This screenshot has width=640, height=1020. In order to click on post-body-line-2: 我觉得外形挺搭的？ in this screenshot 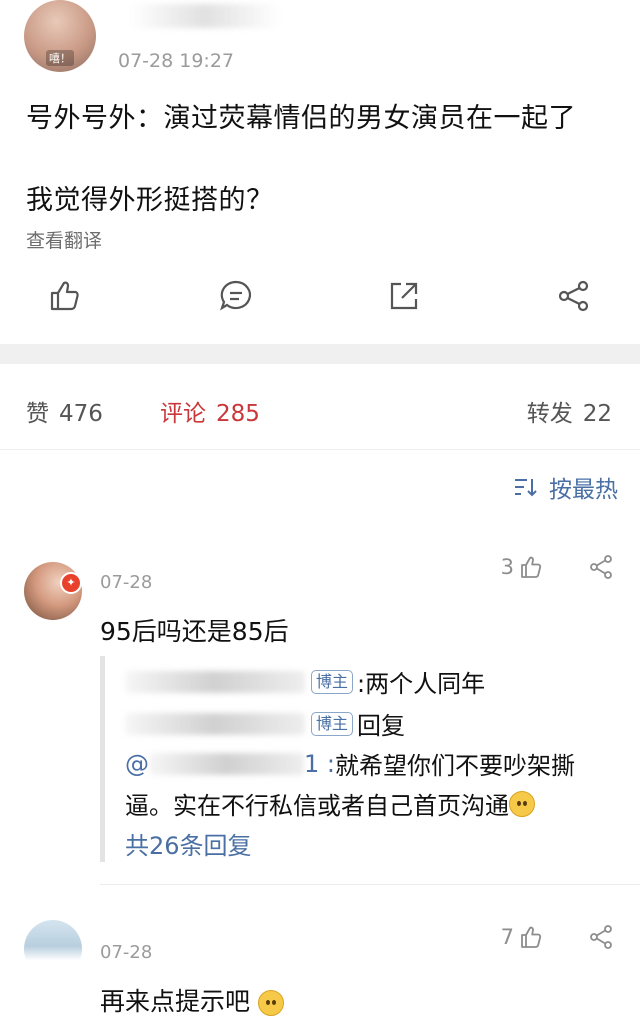, I will do `click(150, 200)`.